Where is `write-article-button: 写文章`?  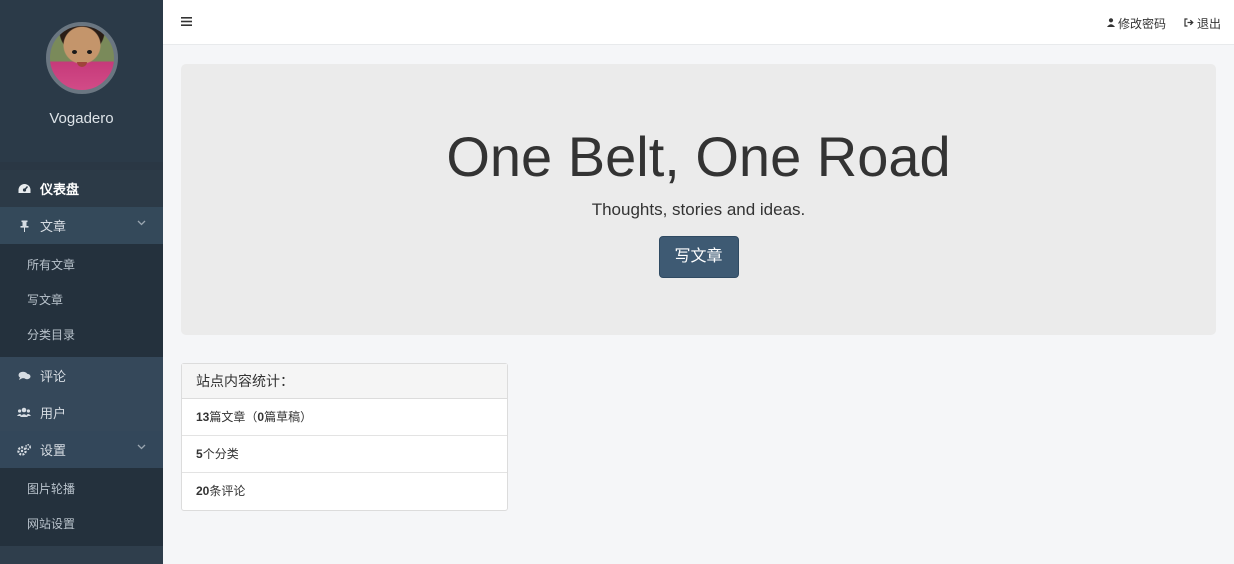 write-article-button: 写文章 is located at coordinates (698, 257).